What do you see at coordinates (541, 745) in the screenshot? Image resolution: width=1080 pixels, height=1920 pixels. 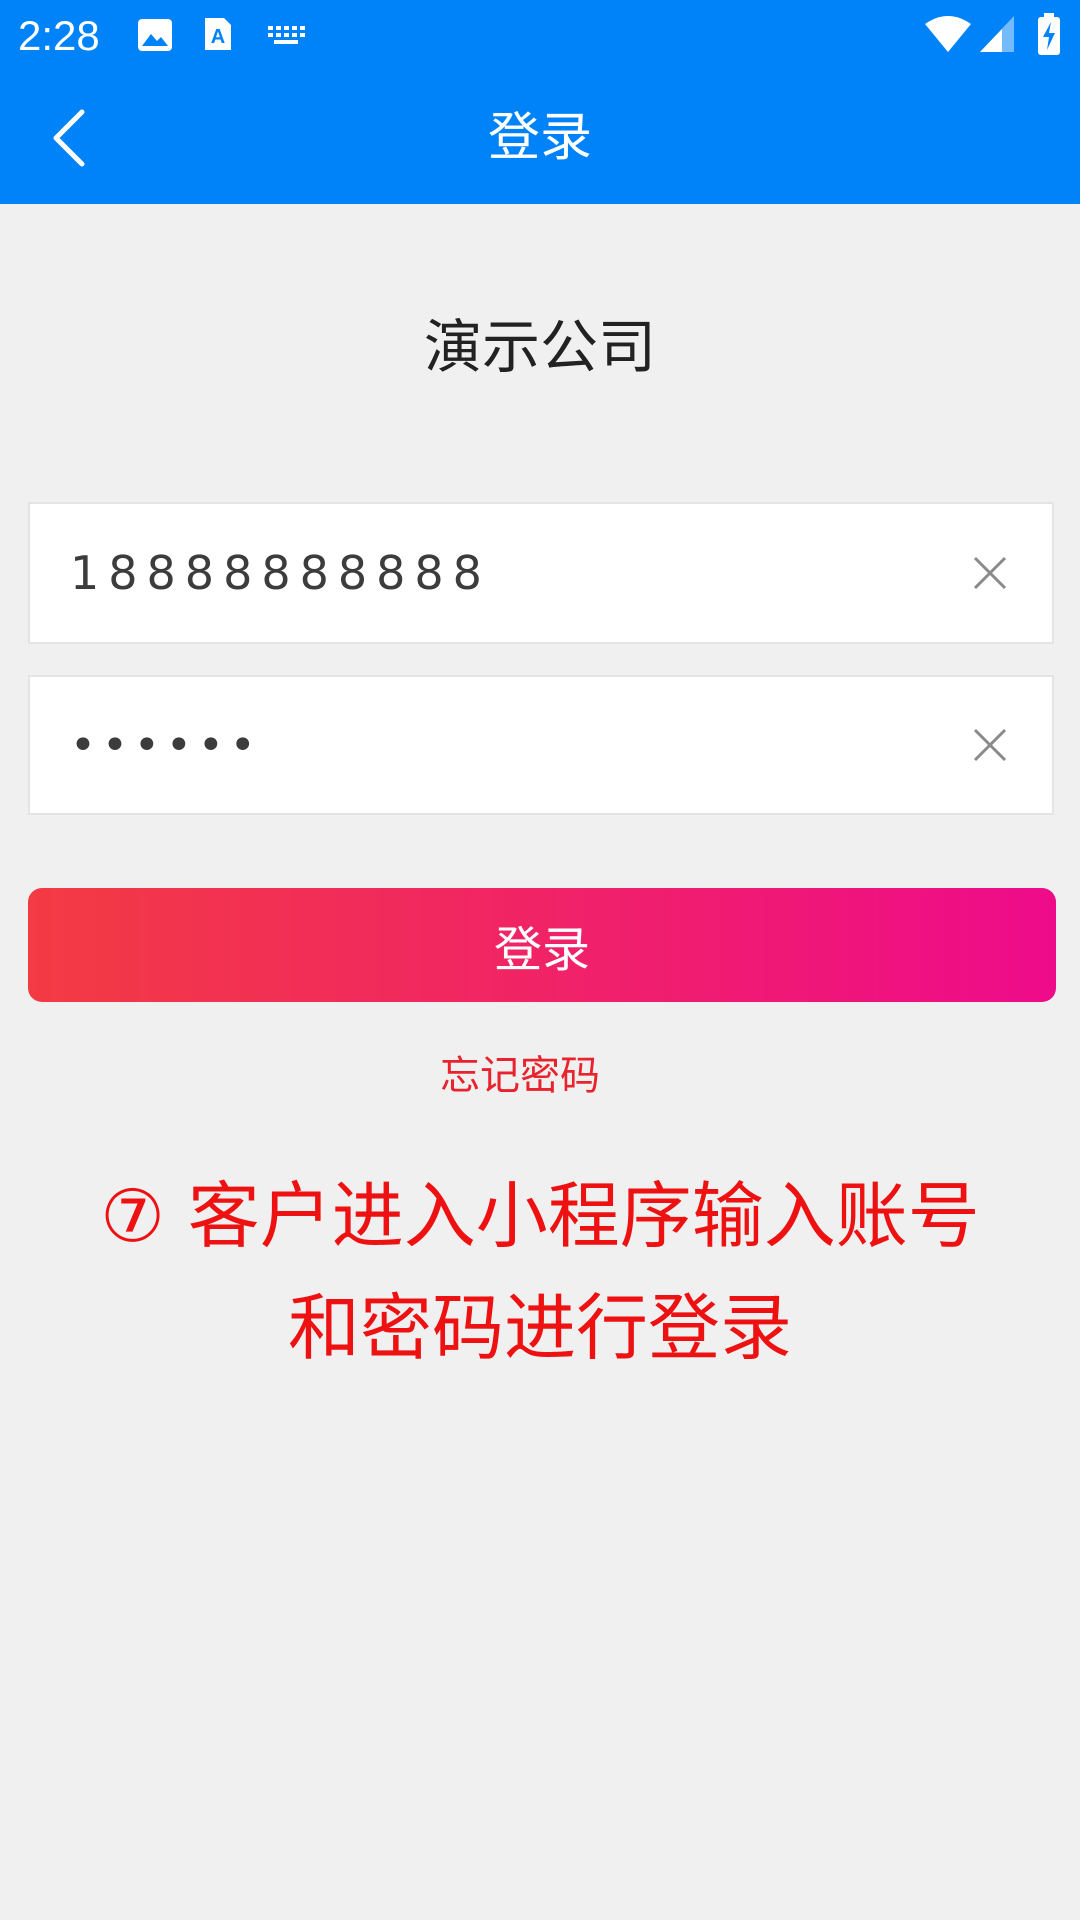 I see `password-field: ••••••` at bounding box center [541, 745].